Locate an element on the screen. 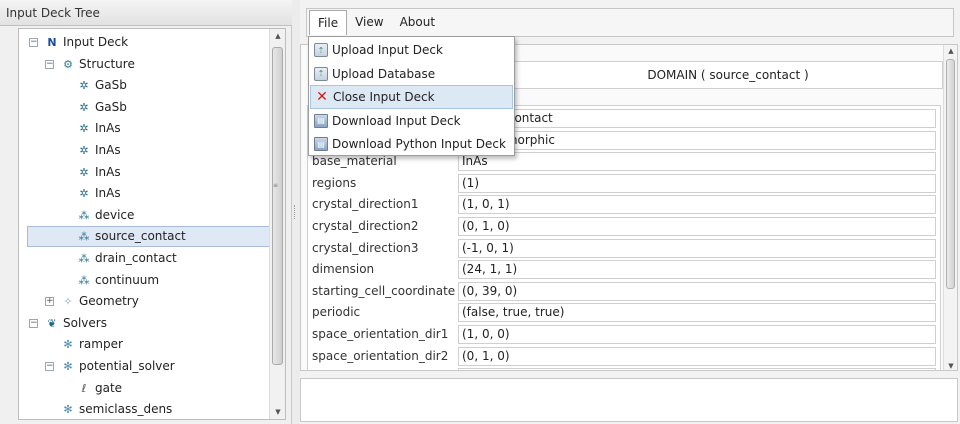  menu-item-upload-database: ⇡ Upload Database is located at coordinates (411, 74).